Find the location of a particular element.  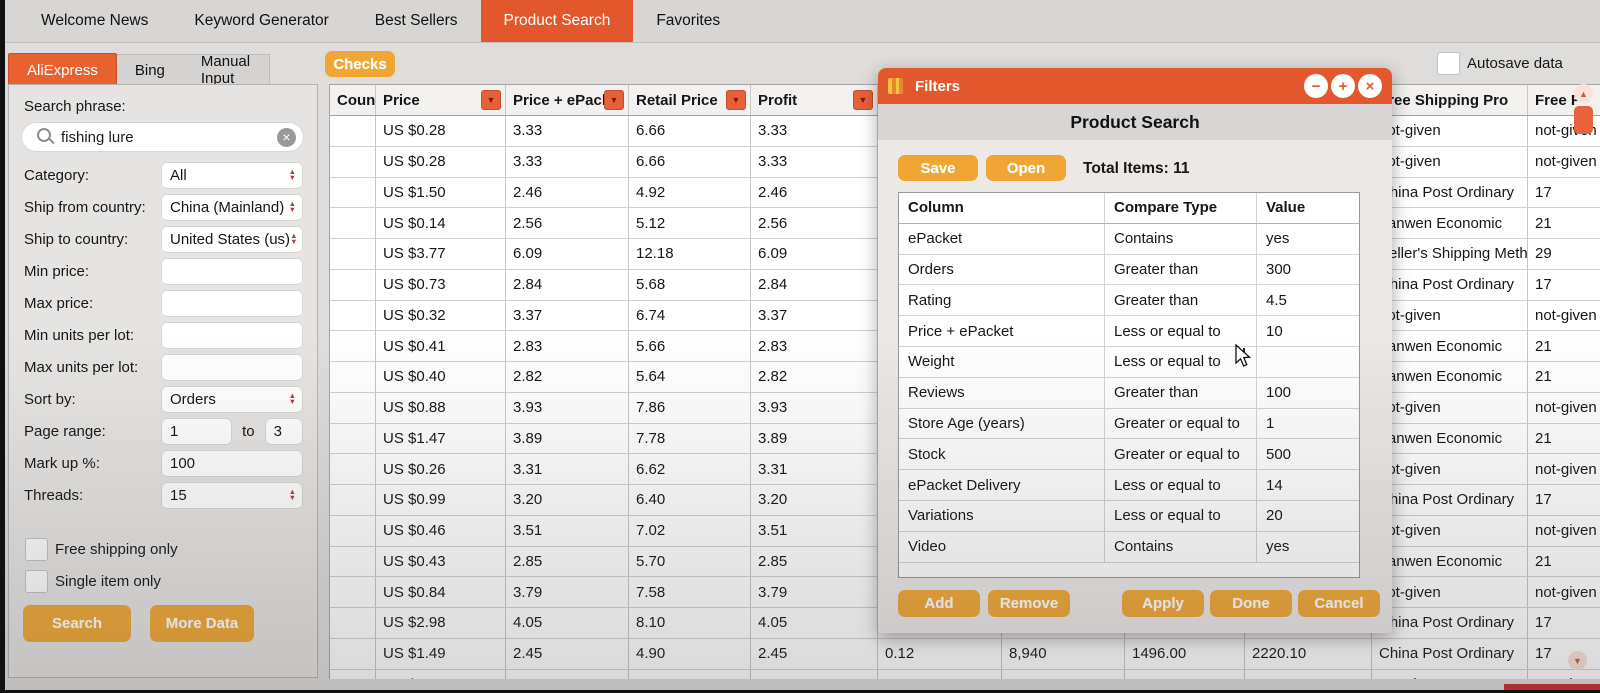

filter-row: Rating Greater than 4.5 is located at coordinates (1129, 301).